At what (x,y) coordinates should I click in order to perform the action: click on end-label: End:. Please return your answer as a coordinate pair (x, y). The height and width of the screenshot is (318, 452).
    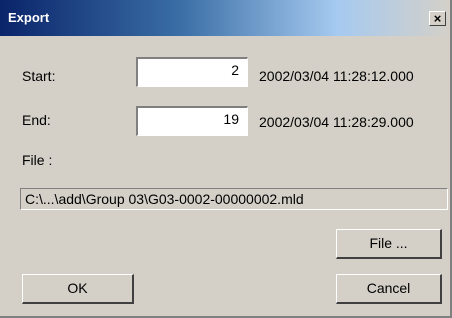
    Looking at the image, I should click on (36, 120).